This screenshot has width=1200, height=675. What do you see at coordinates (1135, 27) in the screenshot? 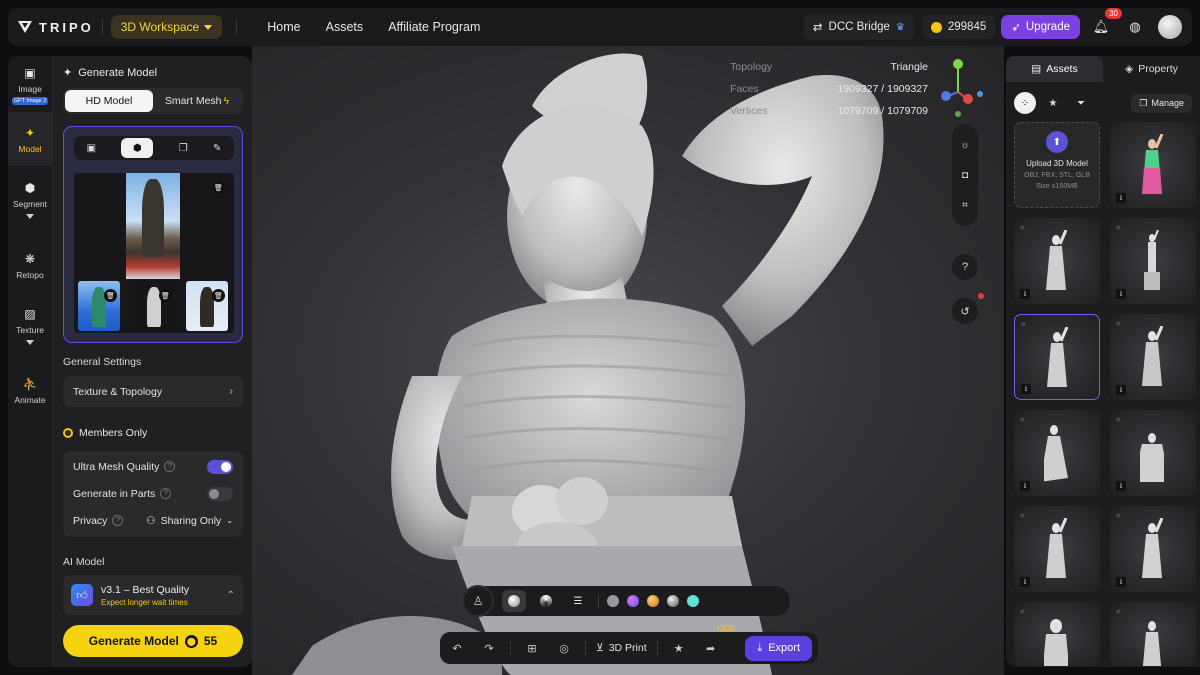
I see `language-button: ◍` at bounding box center [1135, 27].